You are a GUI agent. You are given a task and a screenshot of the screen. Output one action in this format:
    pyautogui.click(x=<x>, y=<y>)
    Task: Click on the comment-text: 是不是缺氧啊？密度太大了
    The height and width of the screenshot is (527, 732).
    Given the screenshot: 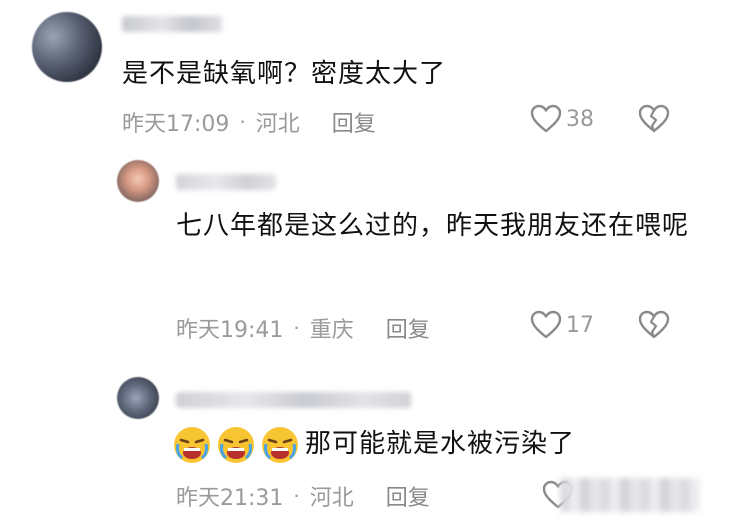 What is the action you would take?
    pyautogui.click(x=284, y=74)
    